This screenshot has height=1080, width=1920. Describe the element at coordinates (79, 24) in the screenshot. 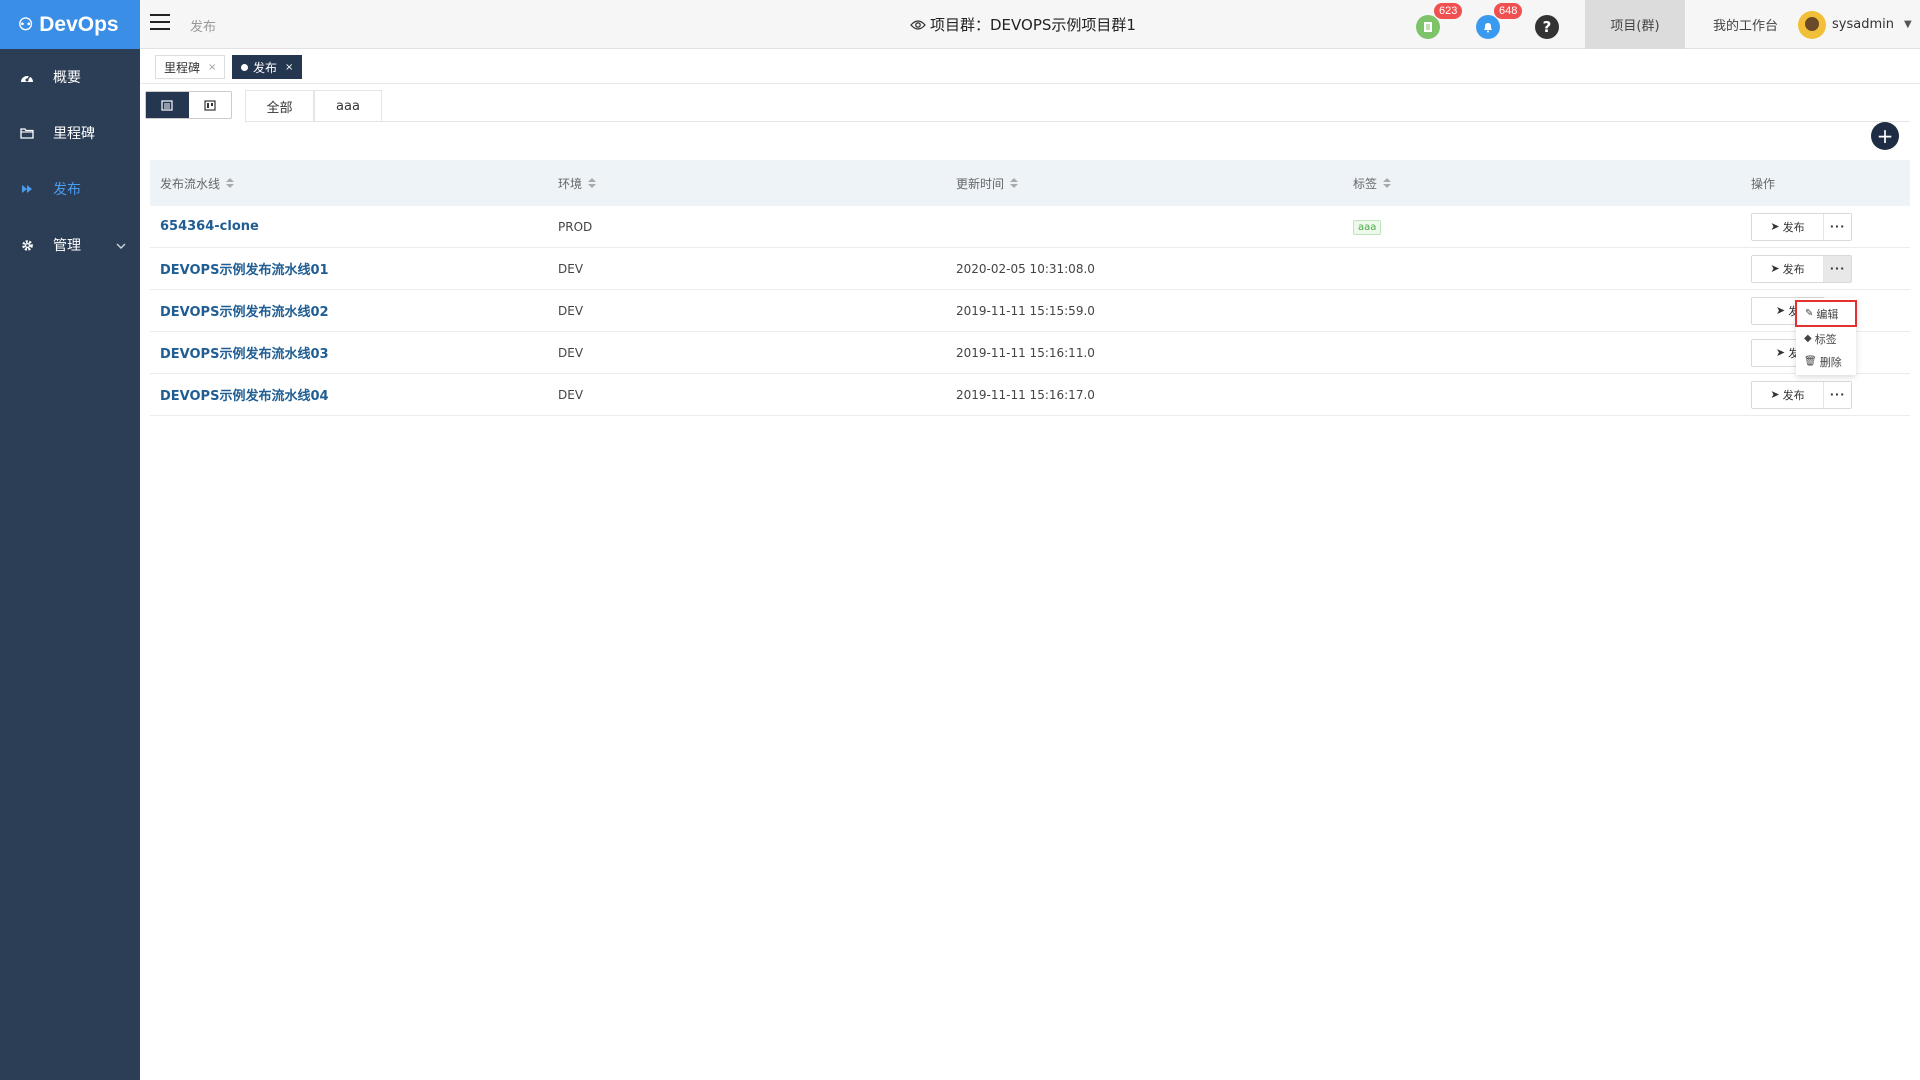

I see `brand-name: DevOps` at that location.